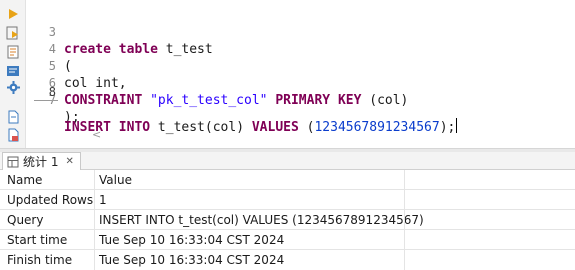 The height and width of the screenshot is (270, 575). I want to click on code-token: VALUES, so click(279, 127).